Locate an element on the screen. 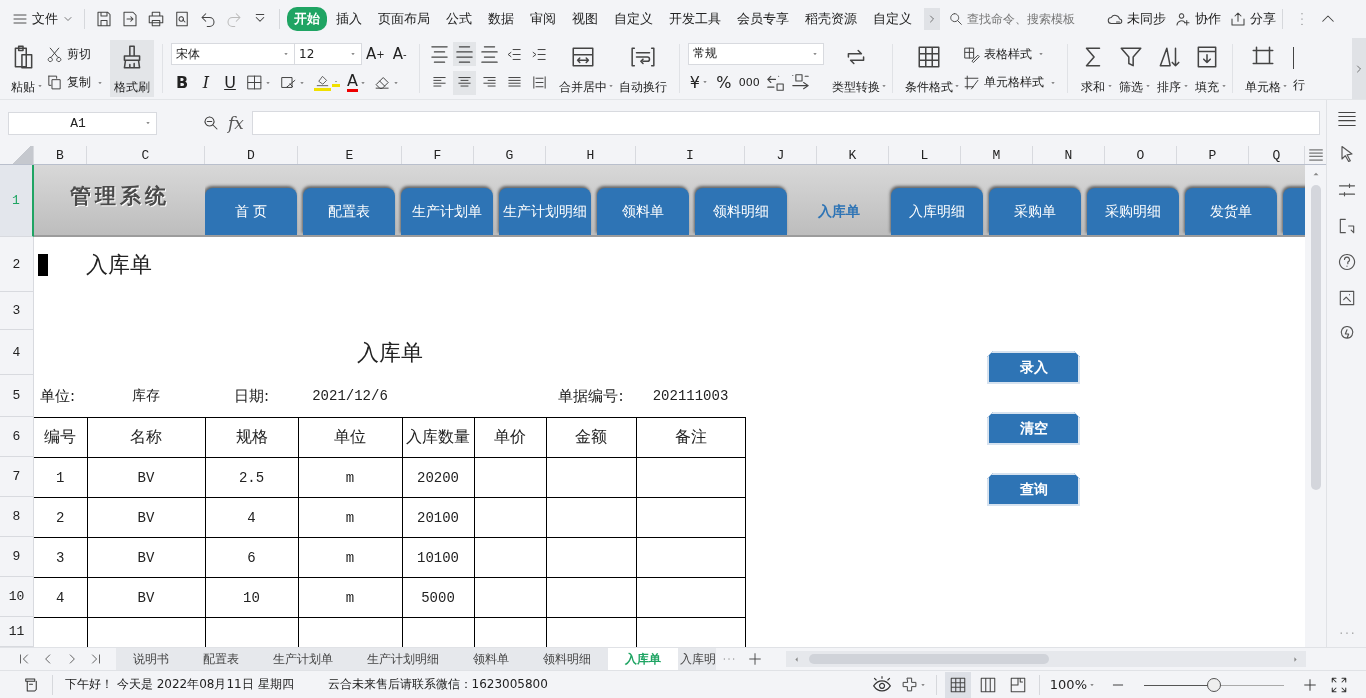  currency-button: ¥ is located at coordinates (699, 82).